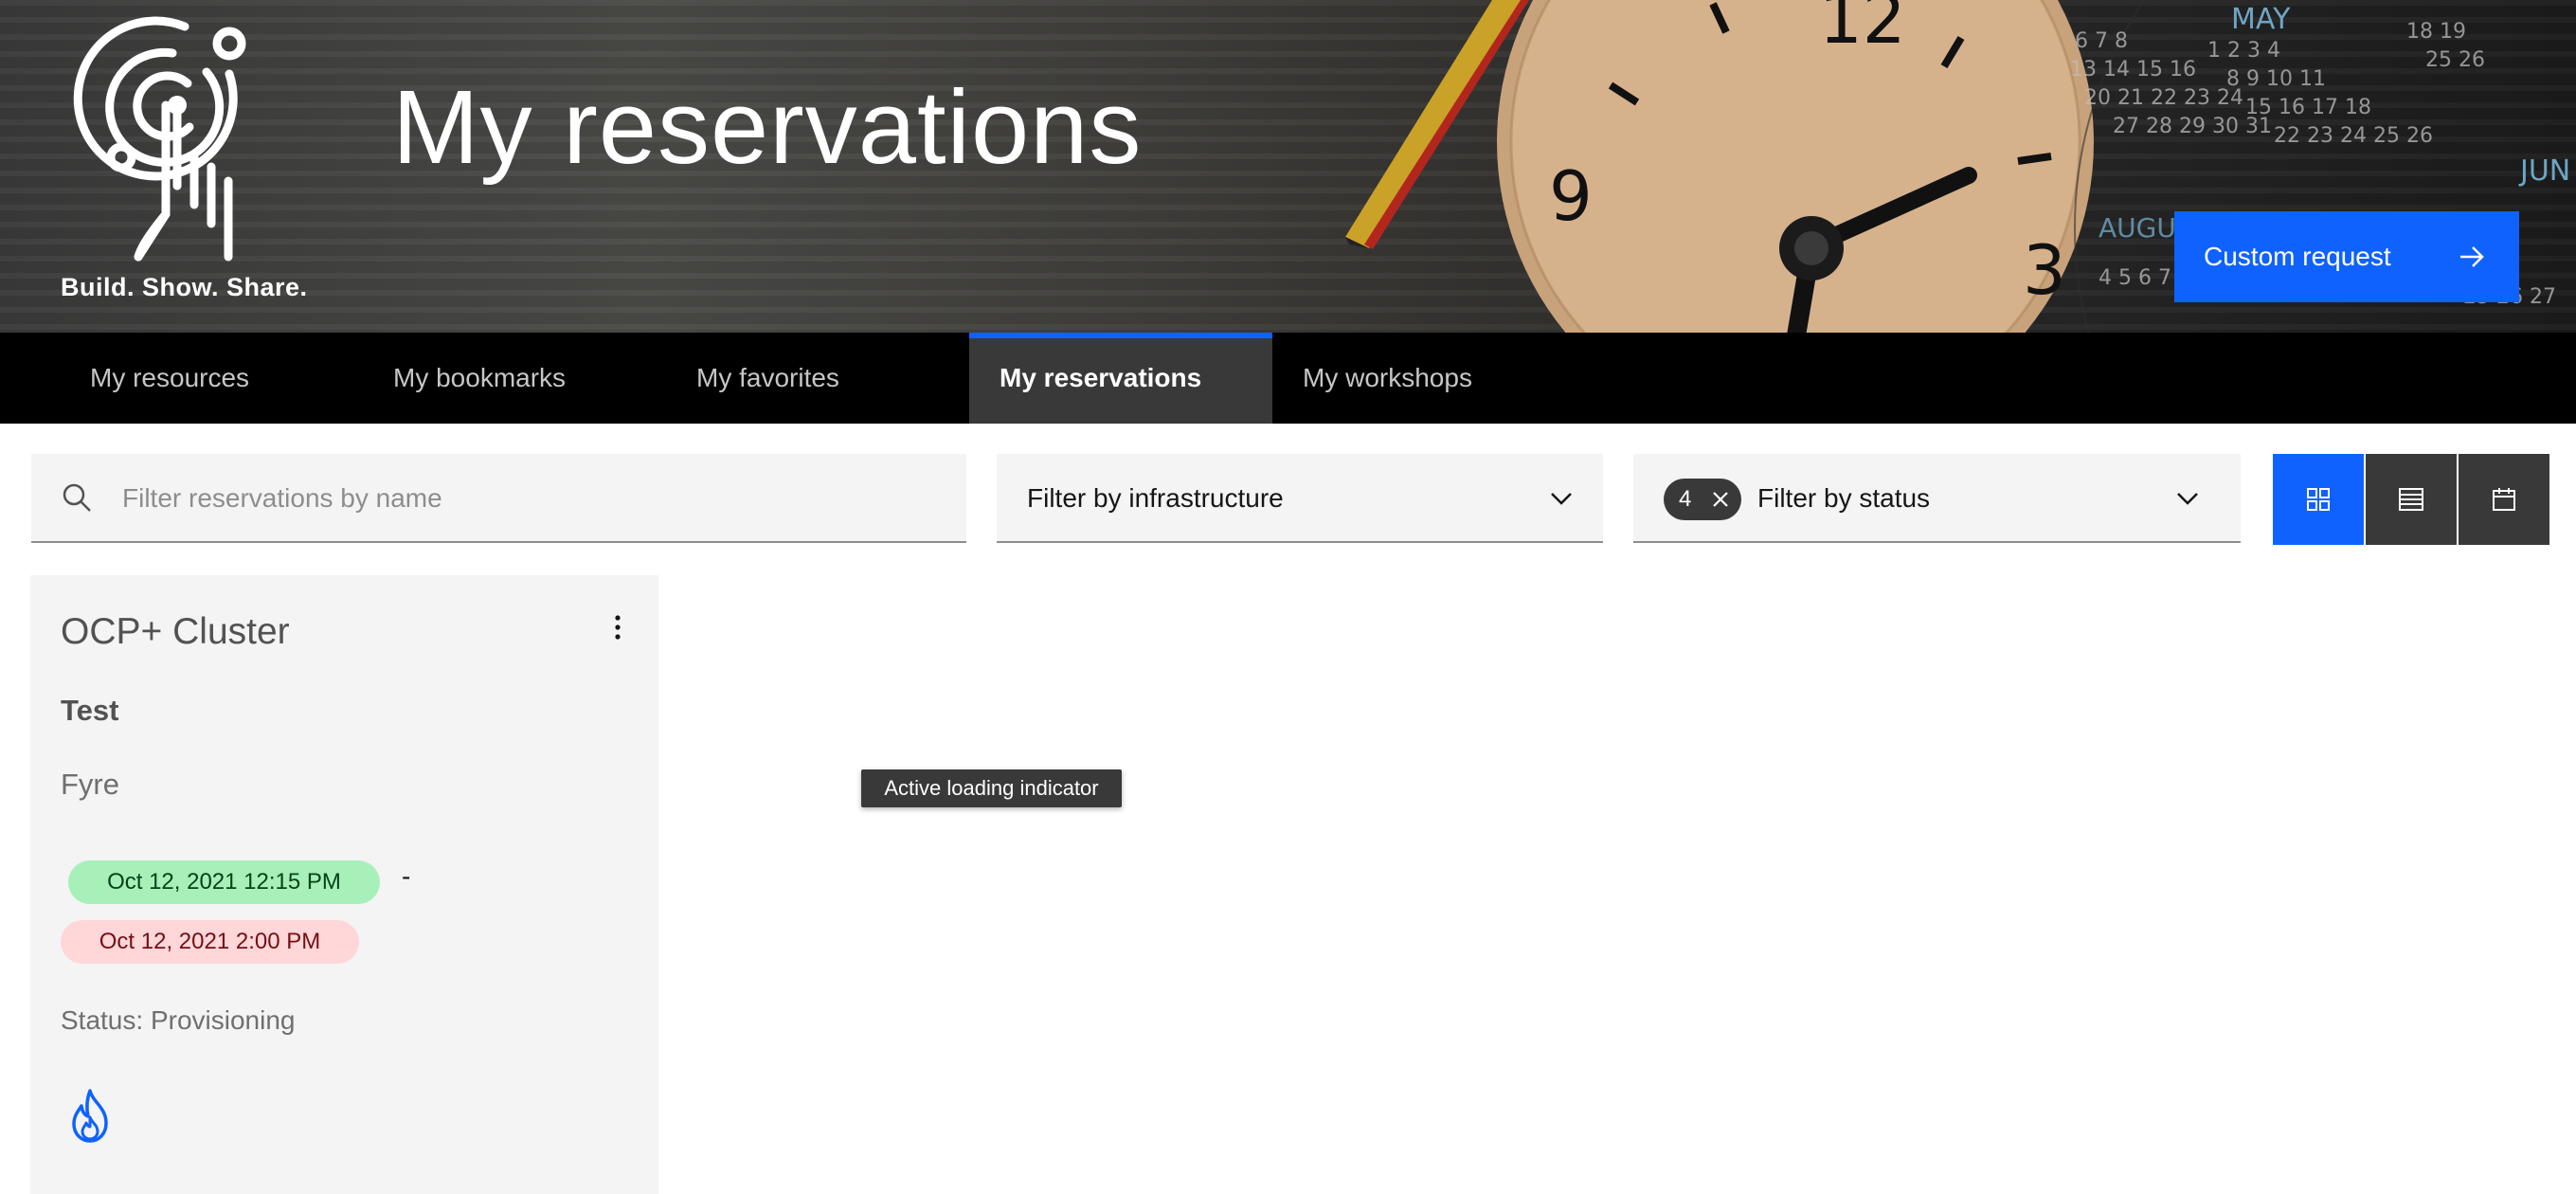 The image size is (2576, 1194). I want to click on reservation-infrastructure: Fyre, so click(90, 784).